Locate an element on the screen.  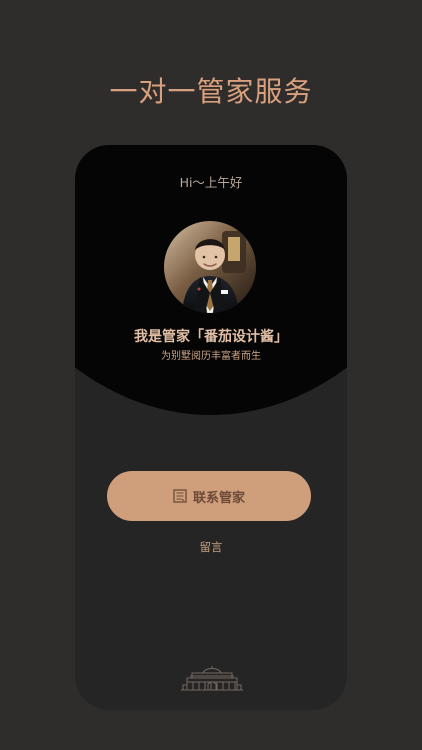
butler-subtitle: 为别墅阅历丰富者而生 is located at coordinates (211, 356).